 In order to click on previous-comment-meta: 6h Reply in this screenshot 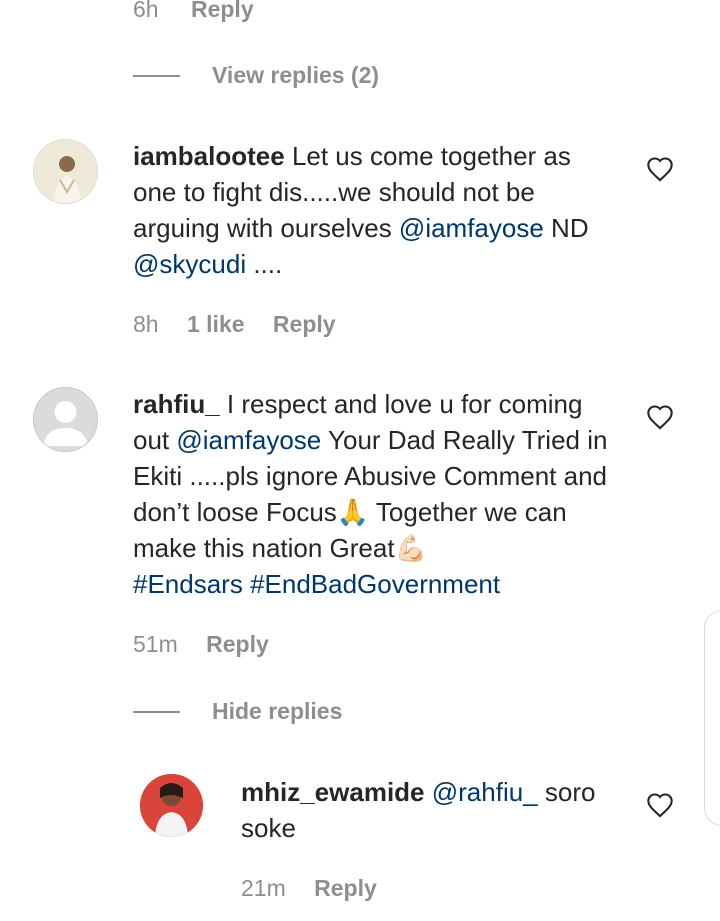, I will do `click(193, 11)`.